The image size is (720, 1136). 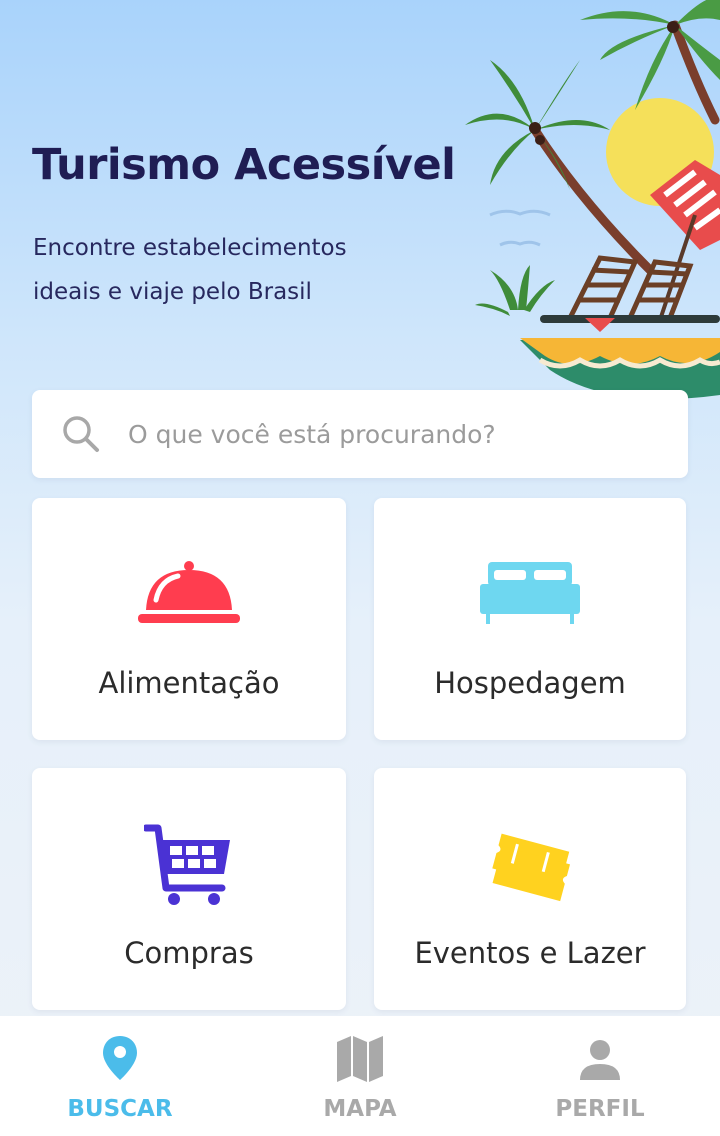 I want to click on nav-perfil: PERFIL, so click(x=600, y=1076).